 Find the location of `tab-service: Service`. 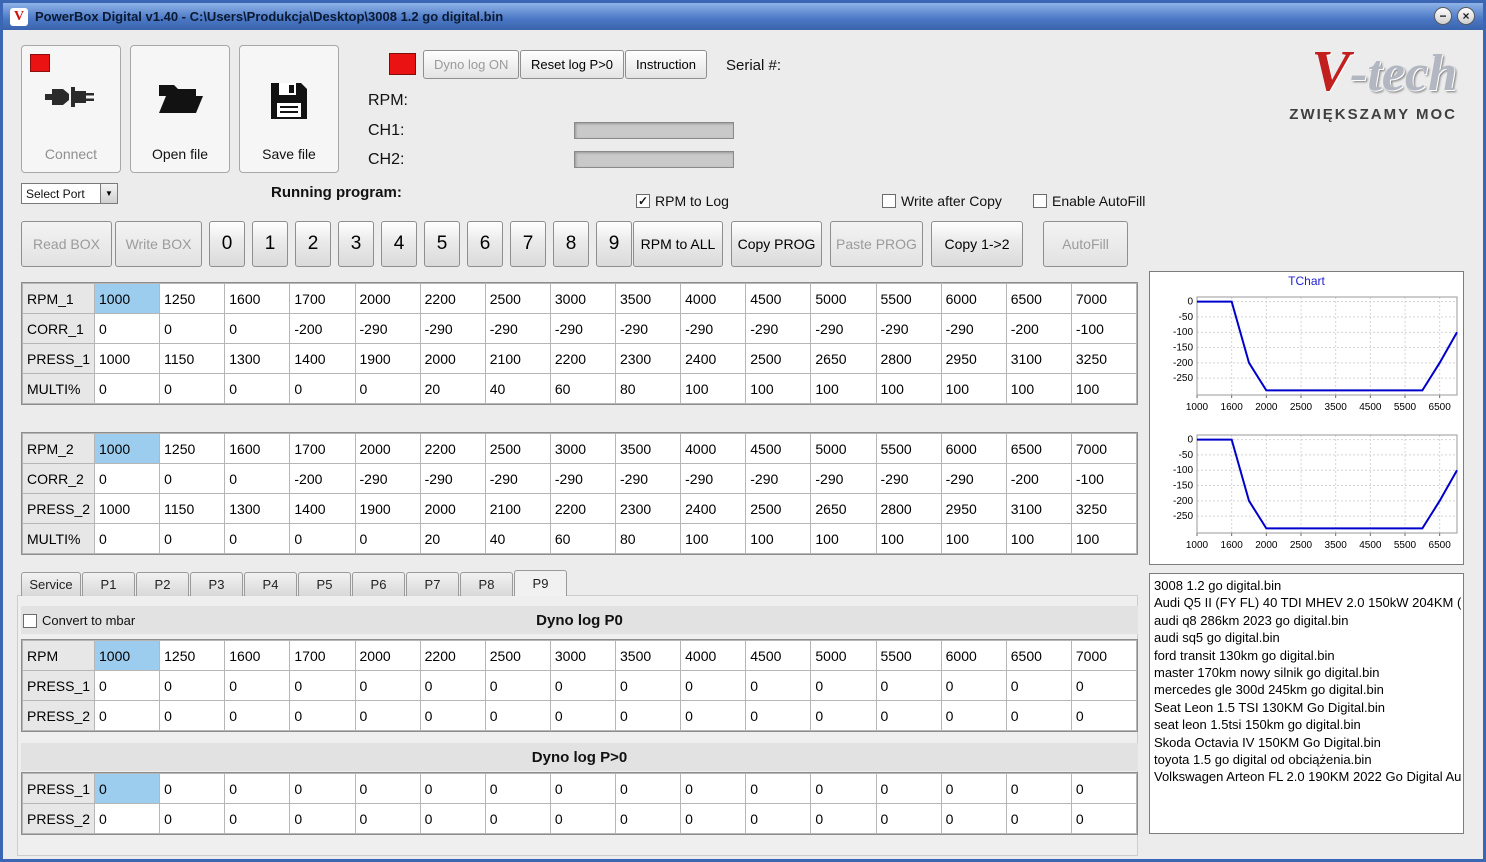

tab-service: Service is located at coordinates (51, 584).